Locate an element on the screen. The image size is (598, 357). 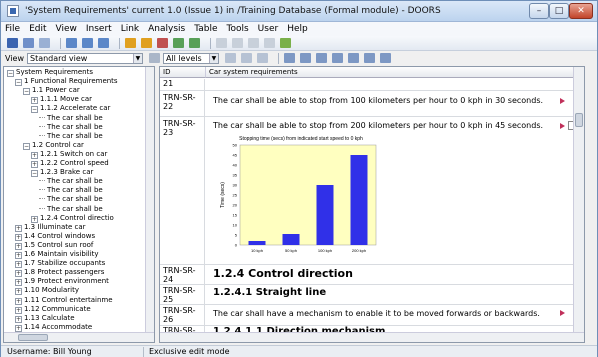
tree-item: −1.1.2 Accelerate car is located at coordinates (70, 109).